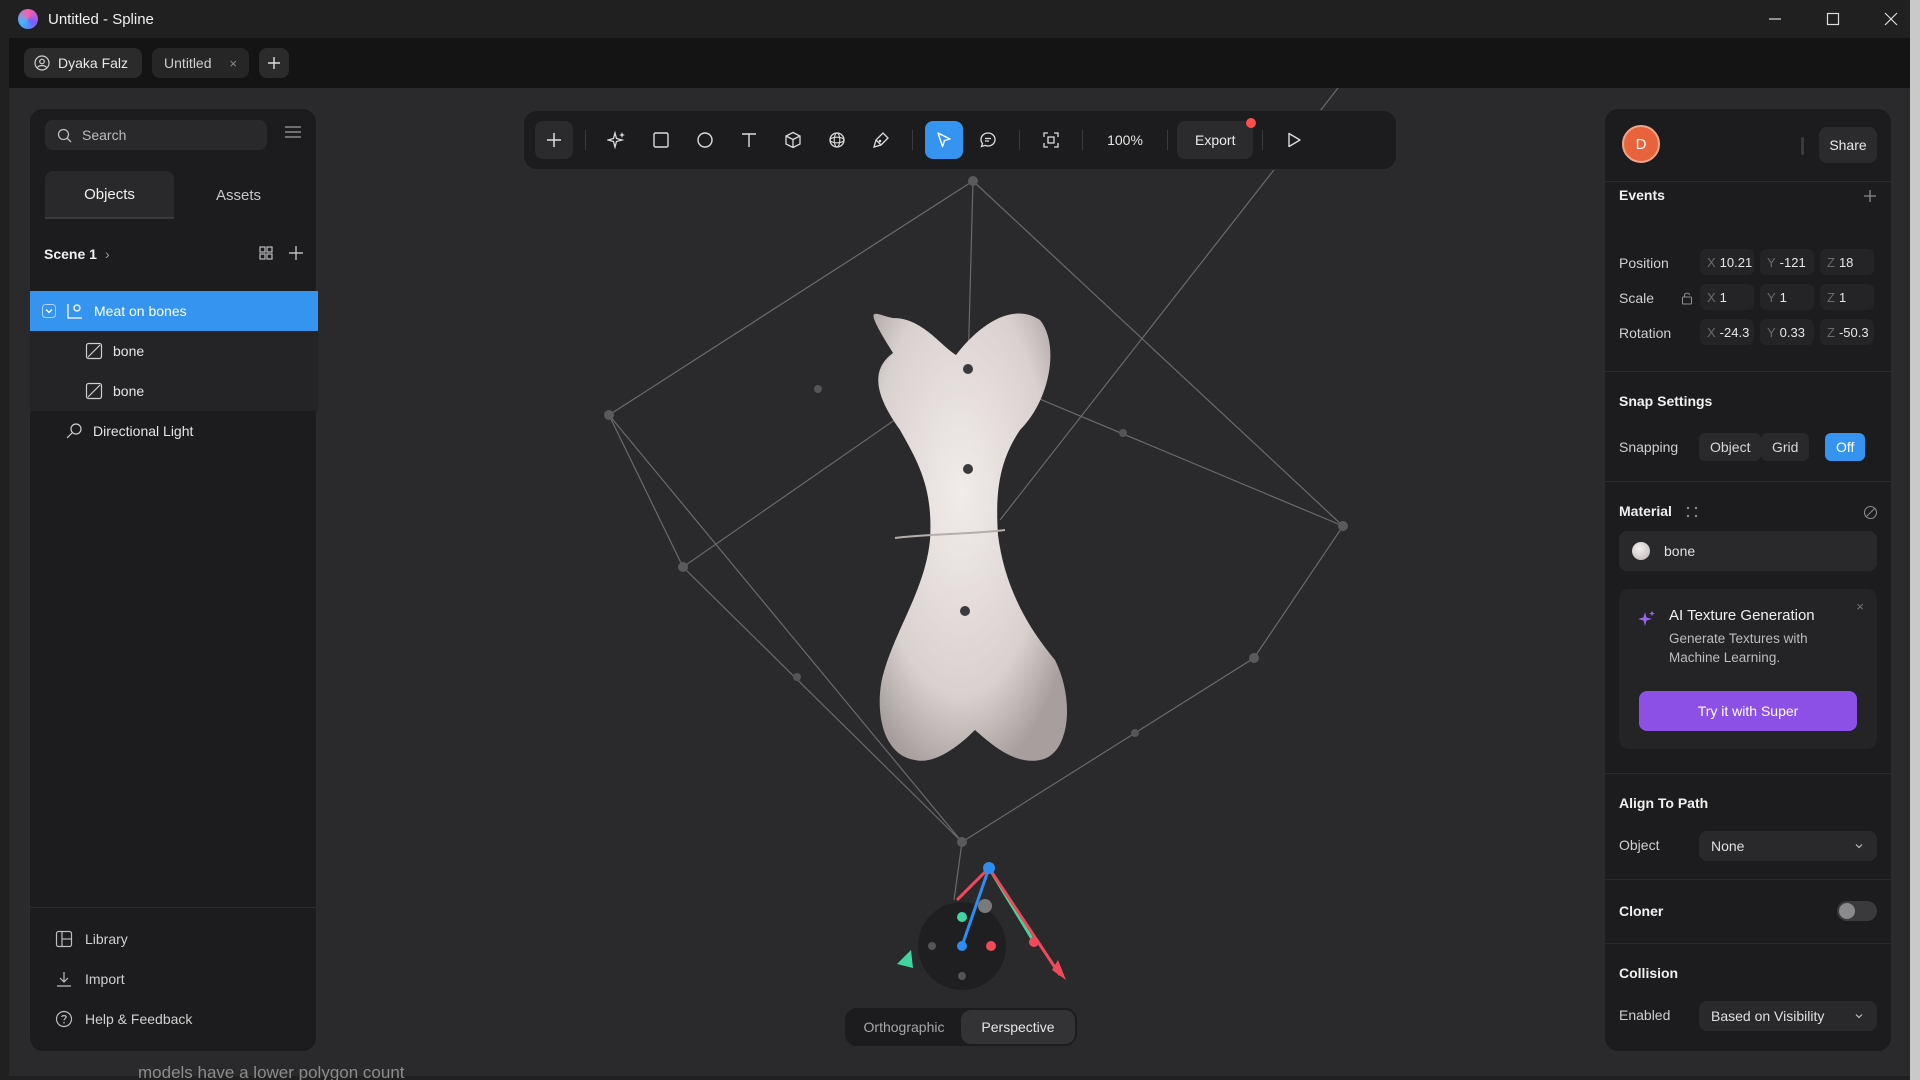 This screenshot has width=1920, height=1080. I want to click on export-button: Export, so click(1217, 138).